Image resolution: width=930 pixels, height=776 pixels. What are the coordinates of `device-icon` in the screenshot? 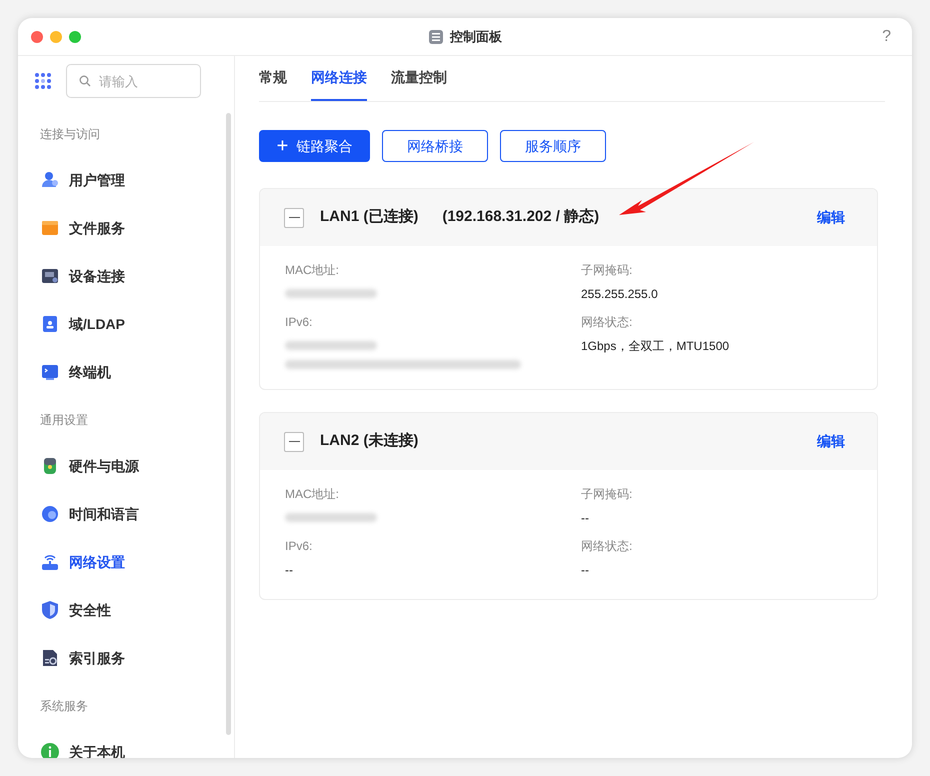 It's located at (50, 276).